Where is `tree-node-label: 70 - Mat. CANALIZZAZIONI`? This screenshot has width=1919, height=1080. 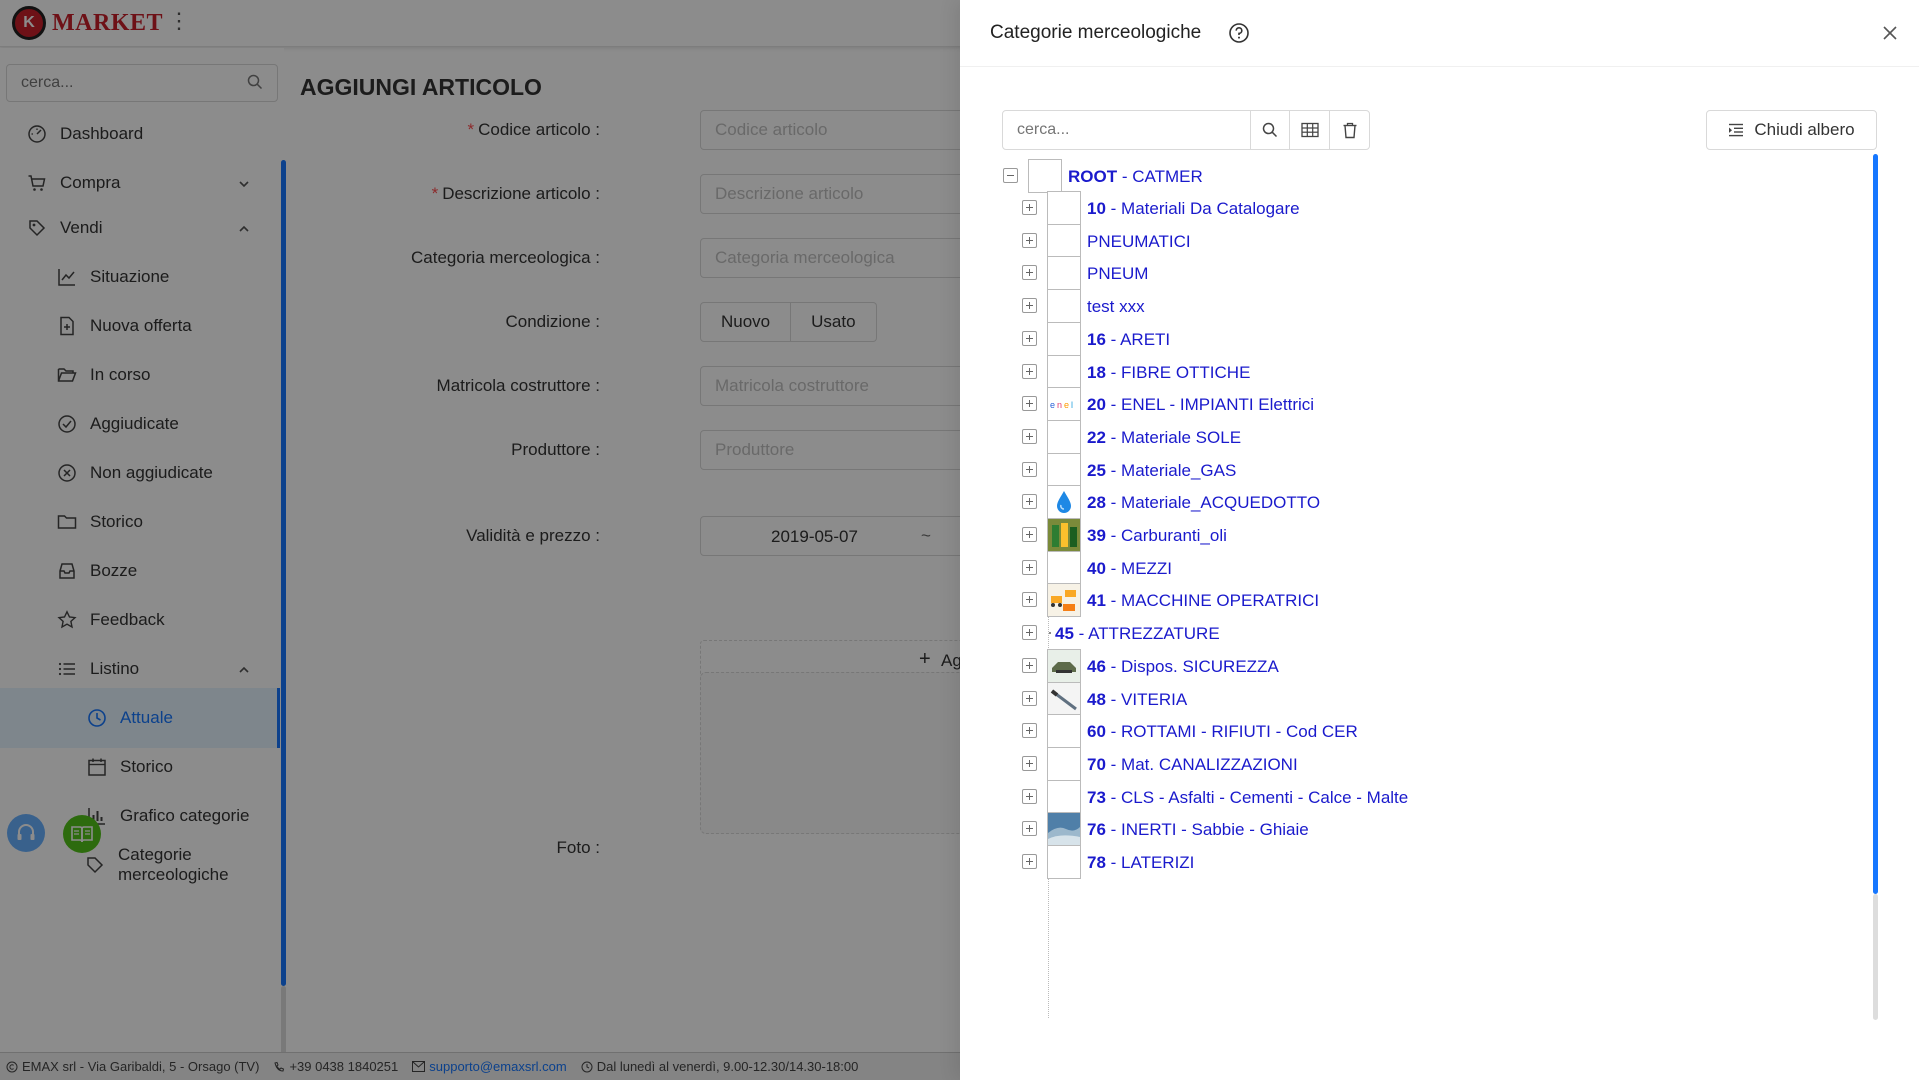
tree-node-label: 70 - Mat. CANALIZZAZIONI is located at coordinates (1192, 765).